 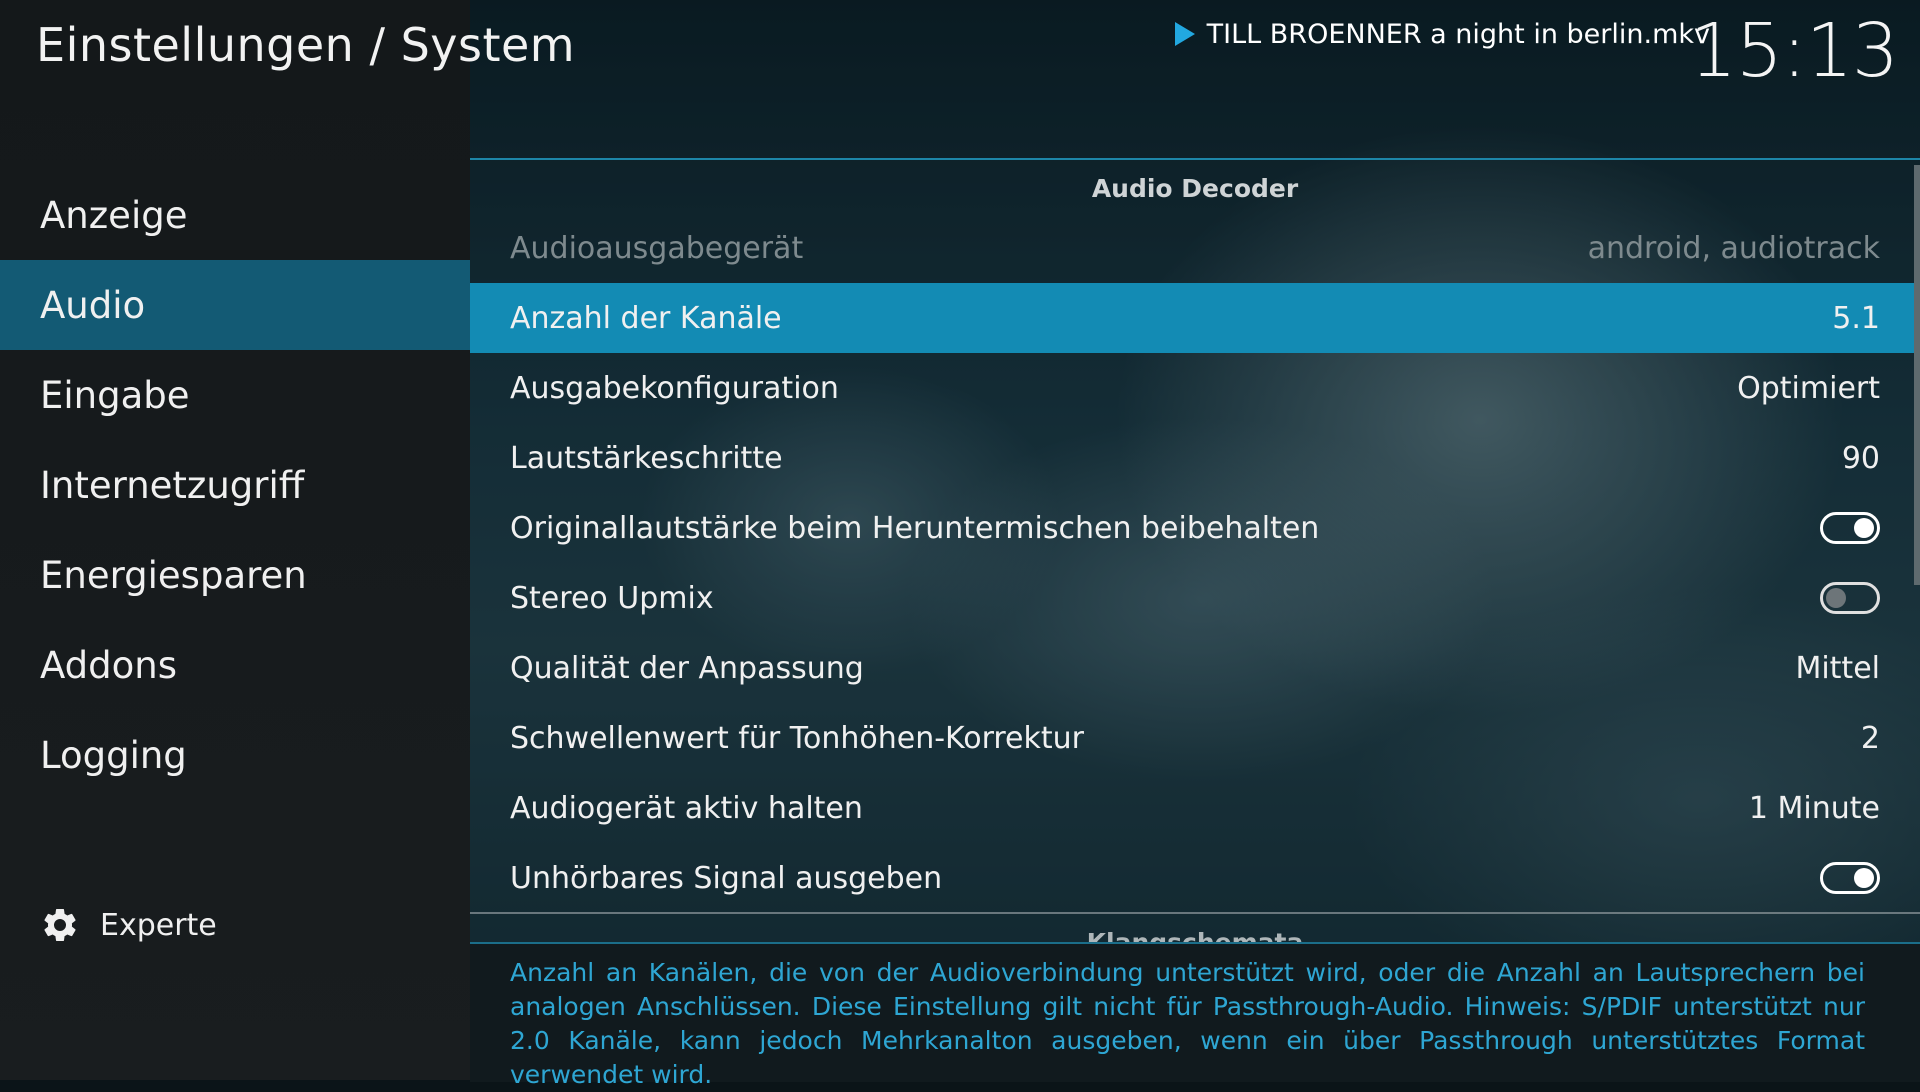 I want to click on setting-value: android, audiotrack, so click(x=1733, y=248).